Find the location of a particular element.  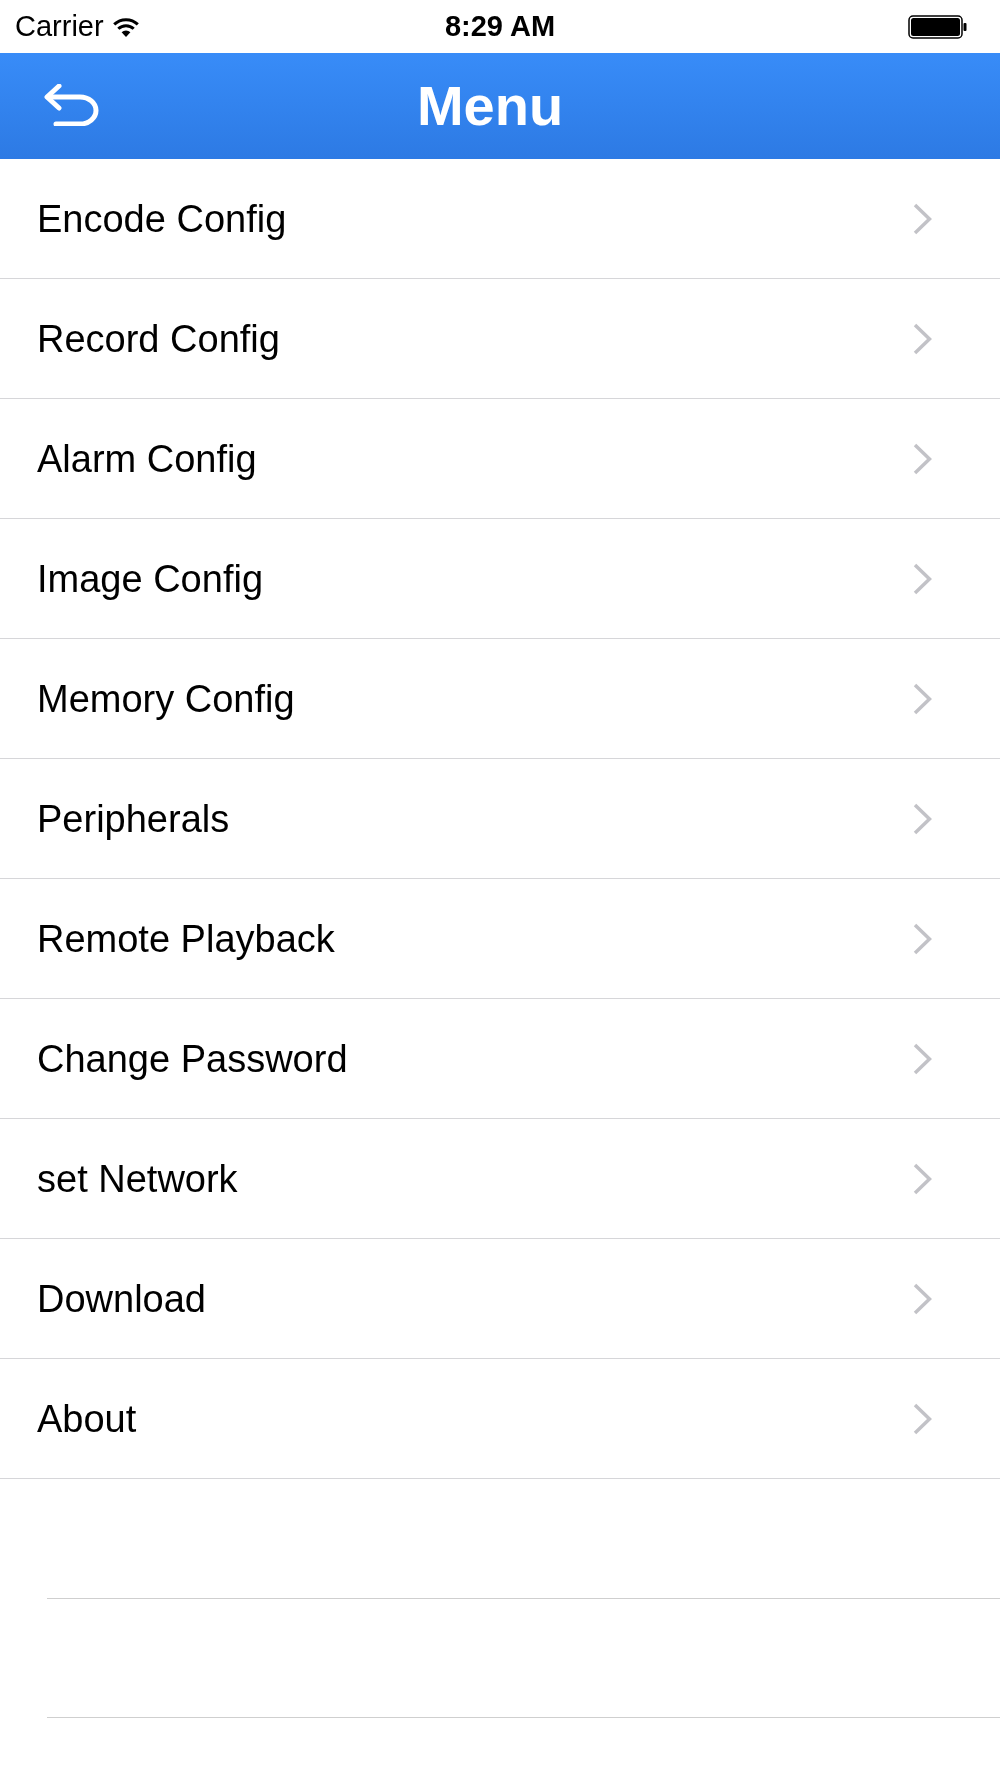

menu-item: Remote Playback is located at coordinates (500, 939).